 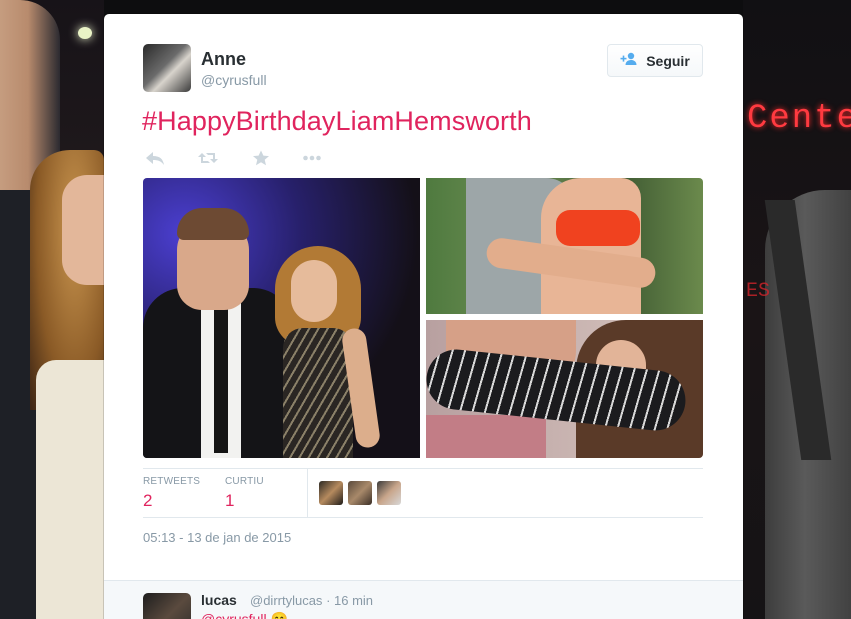 What do you see at coordinates (758, 291) in the screenshot?
I see `background-neon-sign-2: ES` at bounding box center [758, 291].